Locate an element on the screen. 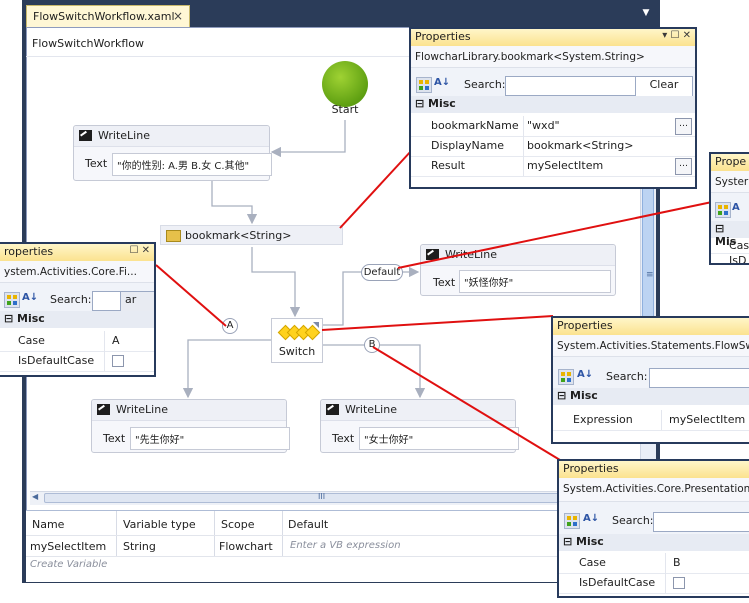 The width and height of the screenshot is (749, 603). property-row: DisplayName bookmark<String> is located at coordinates (553, 146).